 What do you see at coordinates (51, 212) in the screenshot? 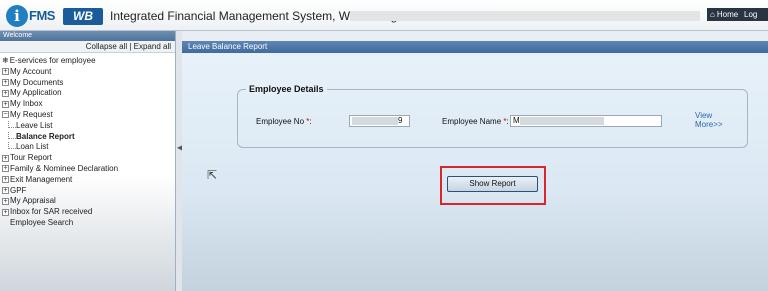
I see `sidebar-item-label: Inbox for SAR received` at bounding box center [51, 212].